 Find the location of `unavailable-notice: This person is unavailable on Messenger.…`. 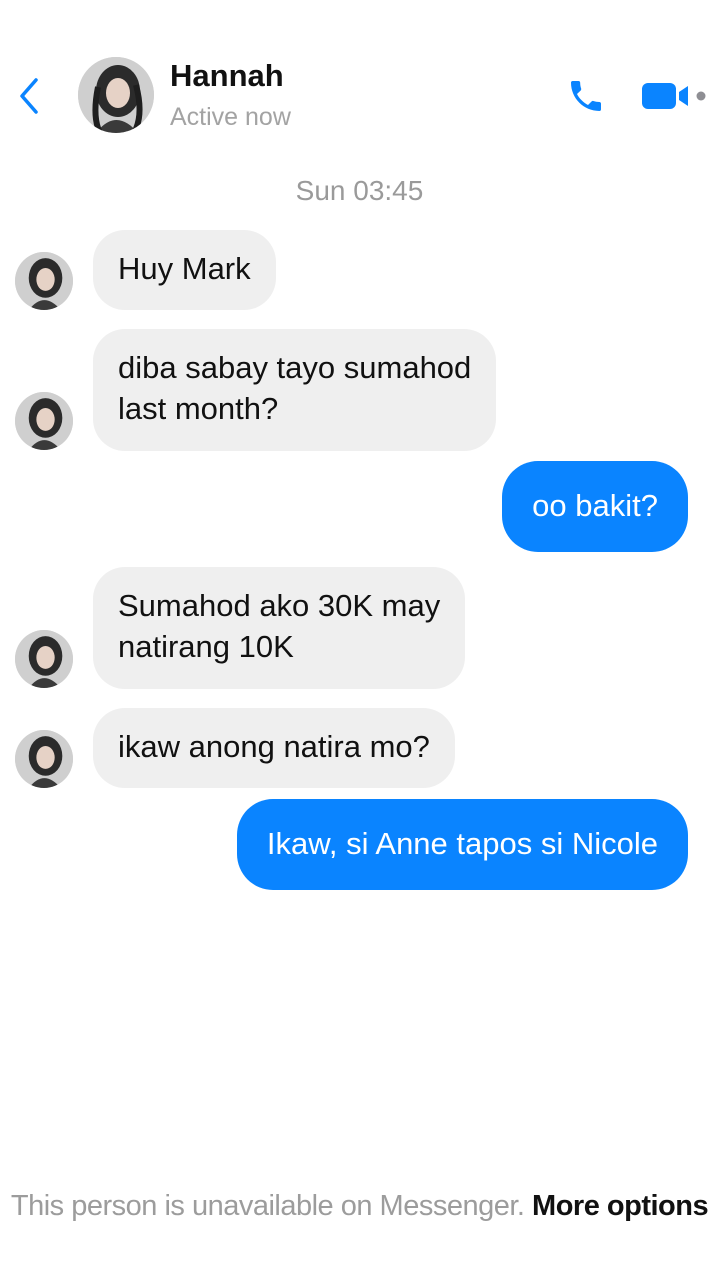

unavailable-notice: This person is unavailable on Messenger.… is located at coordinates (359, 1206).